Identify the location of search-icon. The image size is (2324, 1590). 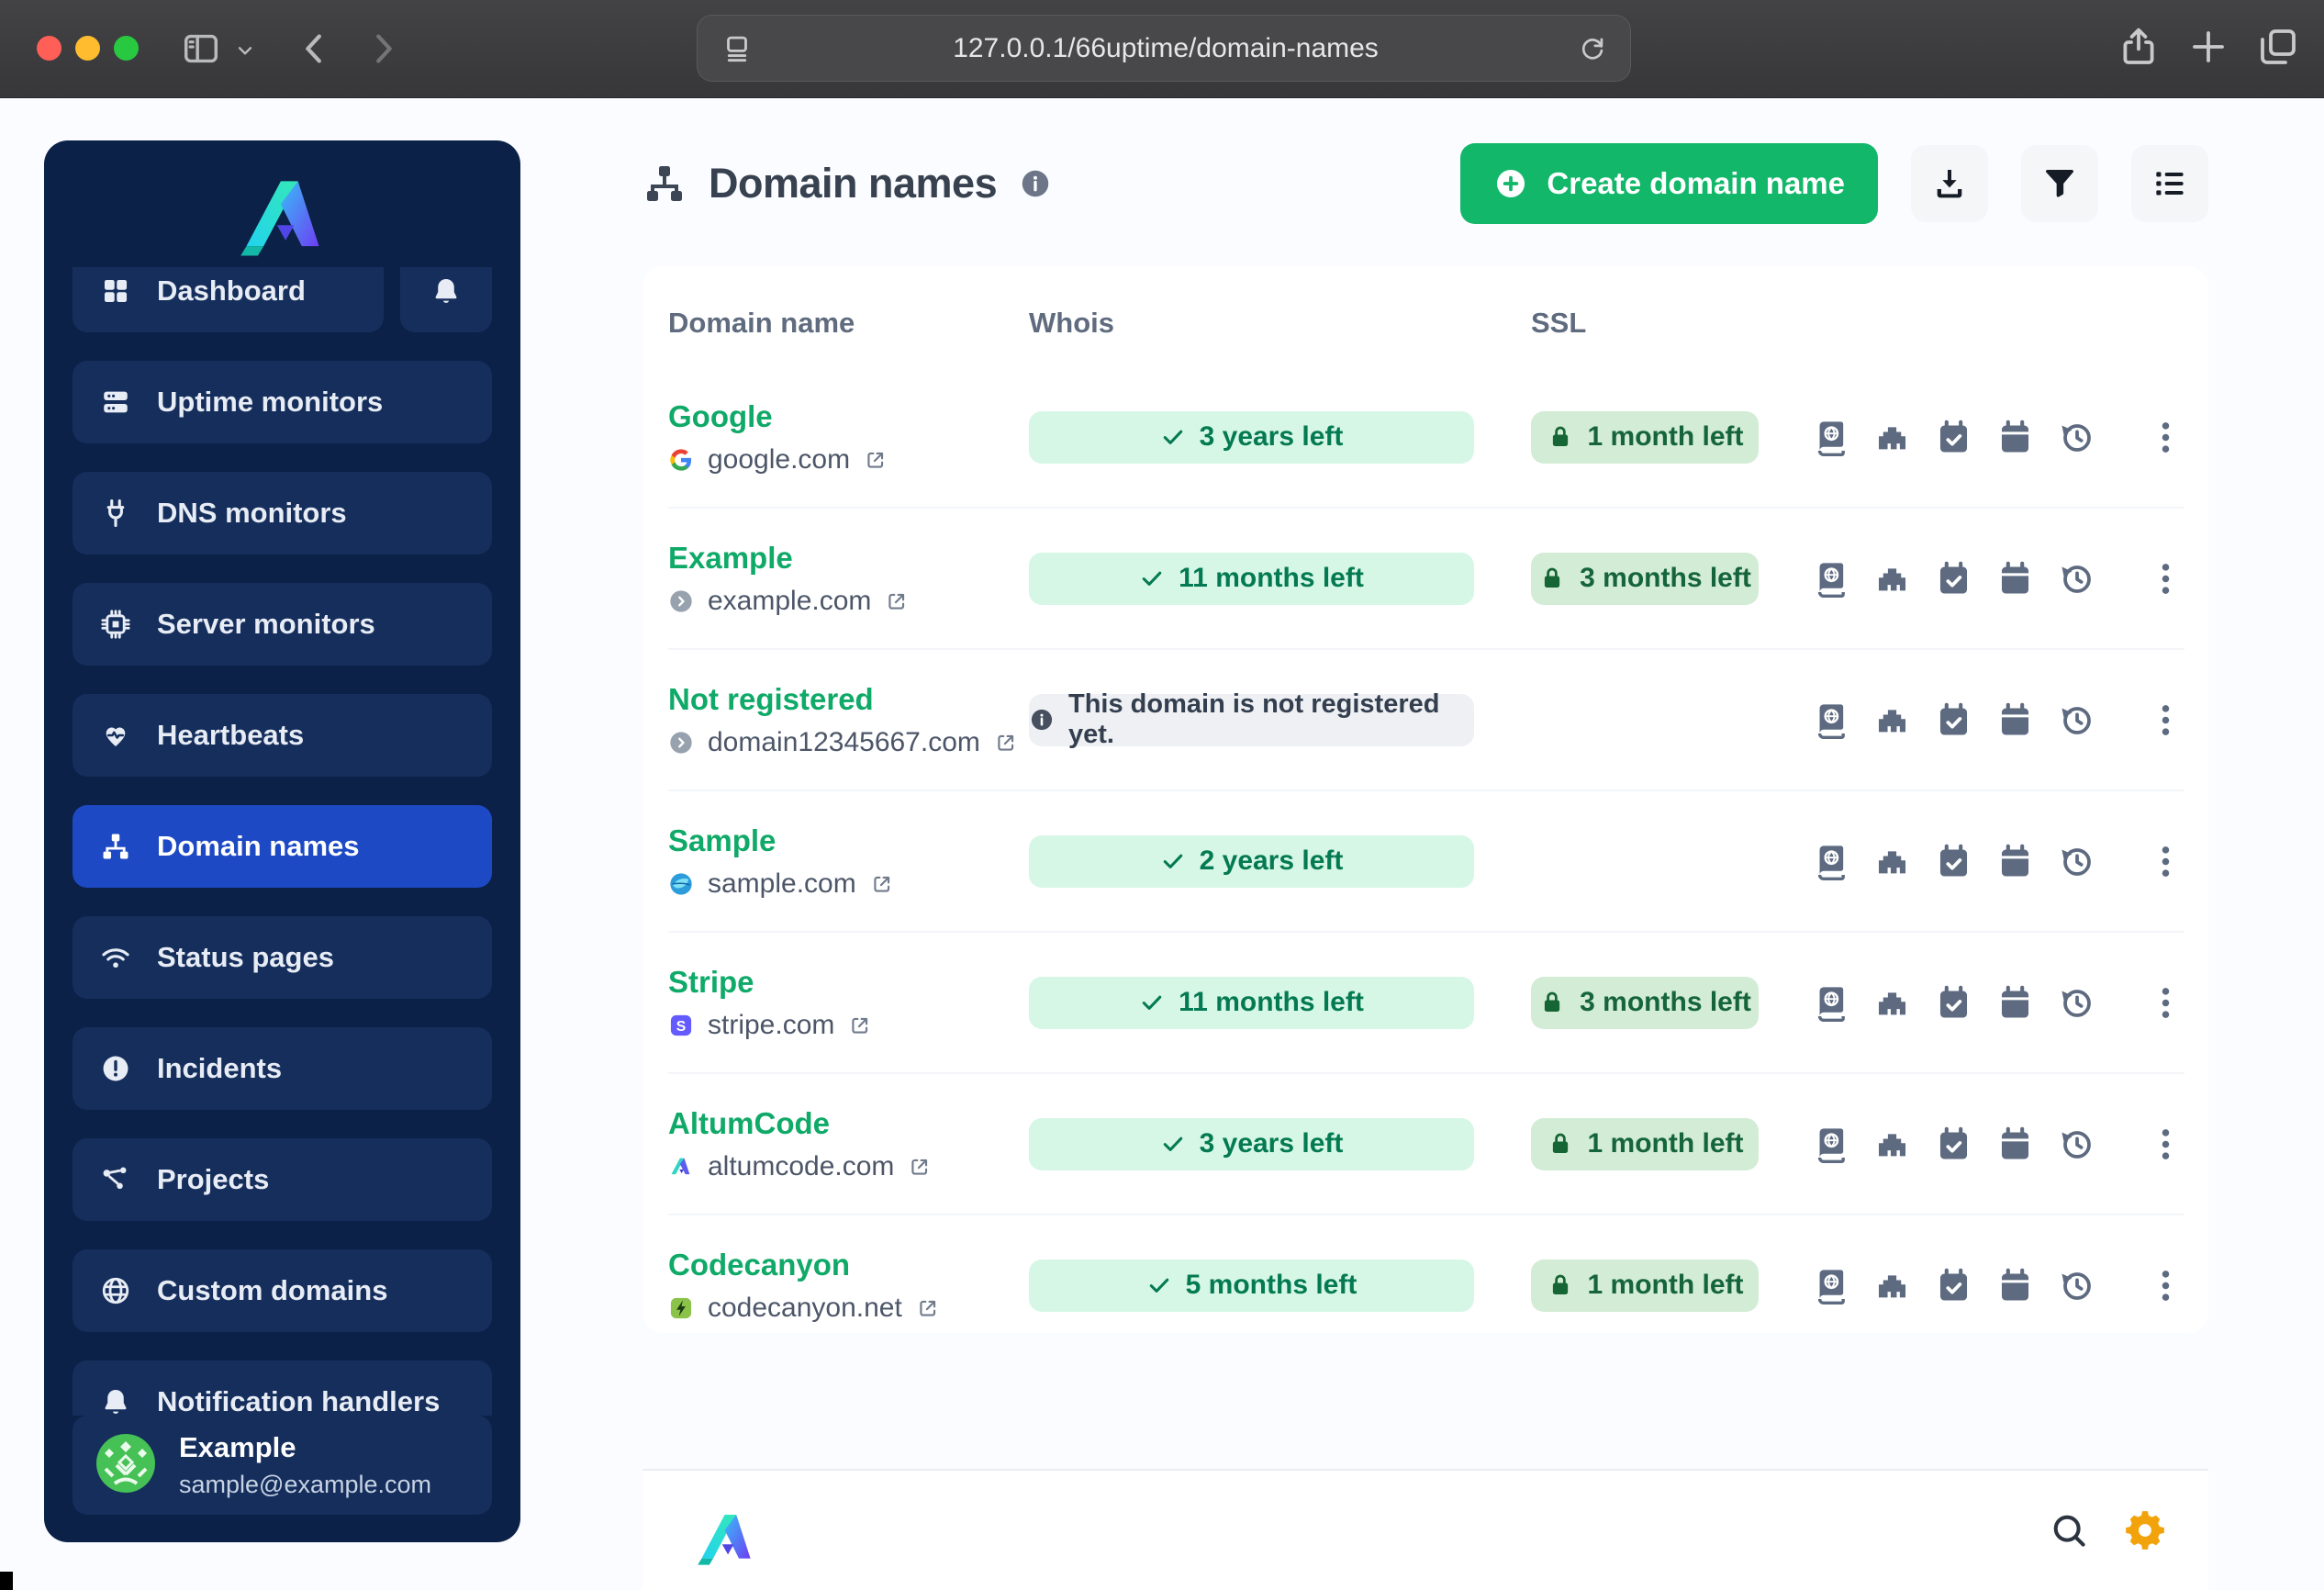
(2069, 1530).